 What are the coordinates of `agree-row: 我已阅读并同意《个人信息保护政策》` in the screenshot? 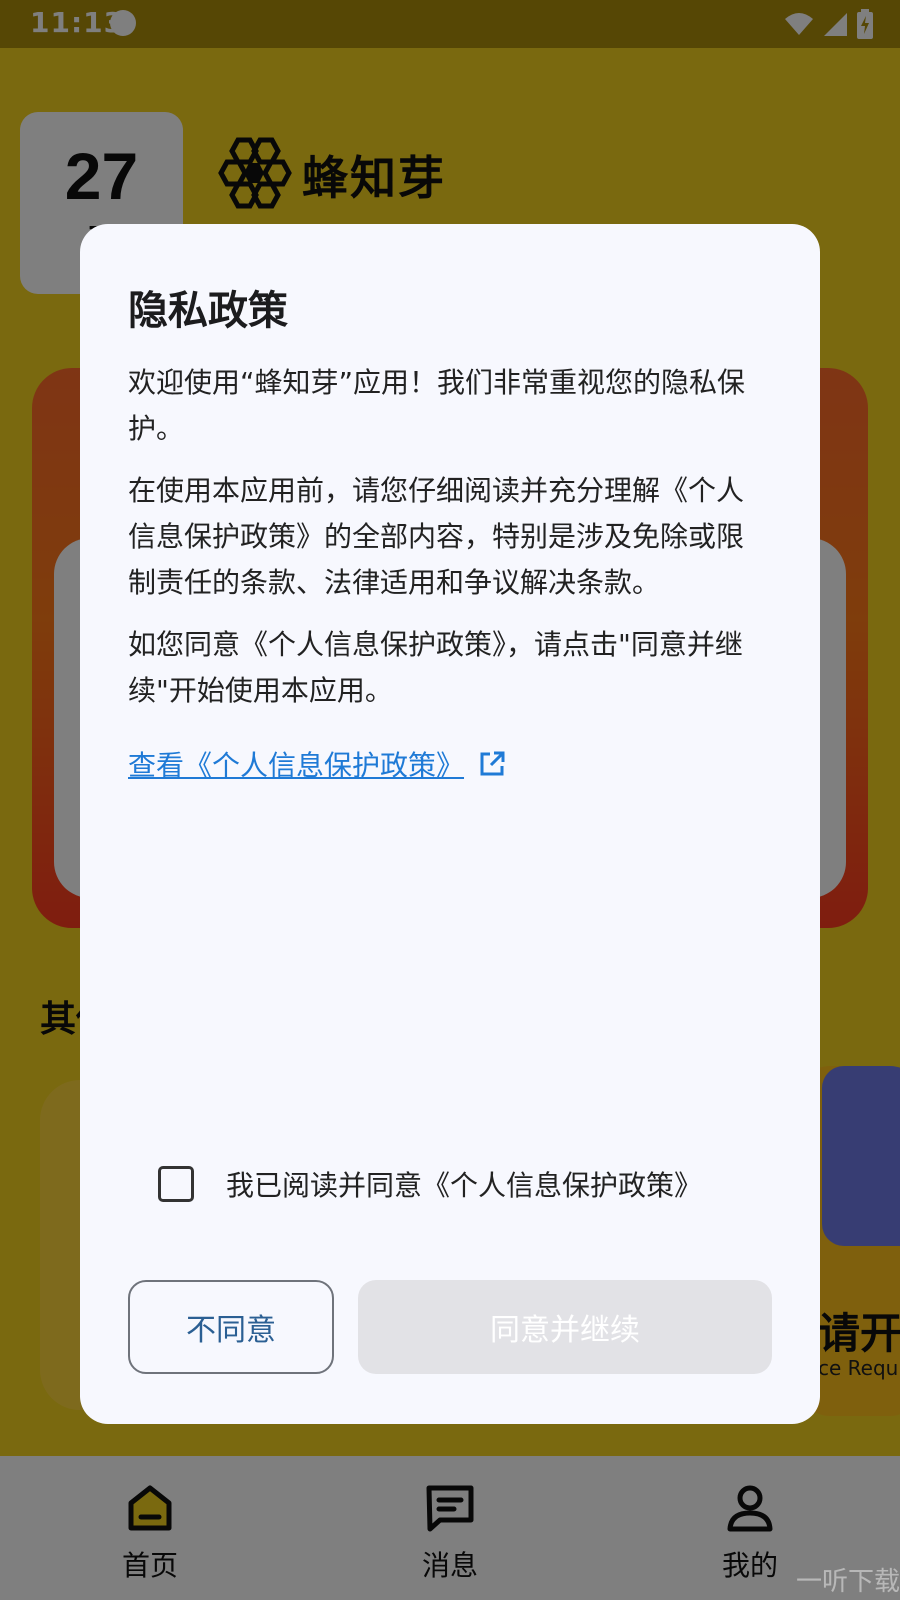 It's located at (430, 1184).